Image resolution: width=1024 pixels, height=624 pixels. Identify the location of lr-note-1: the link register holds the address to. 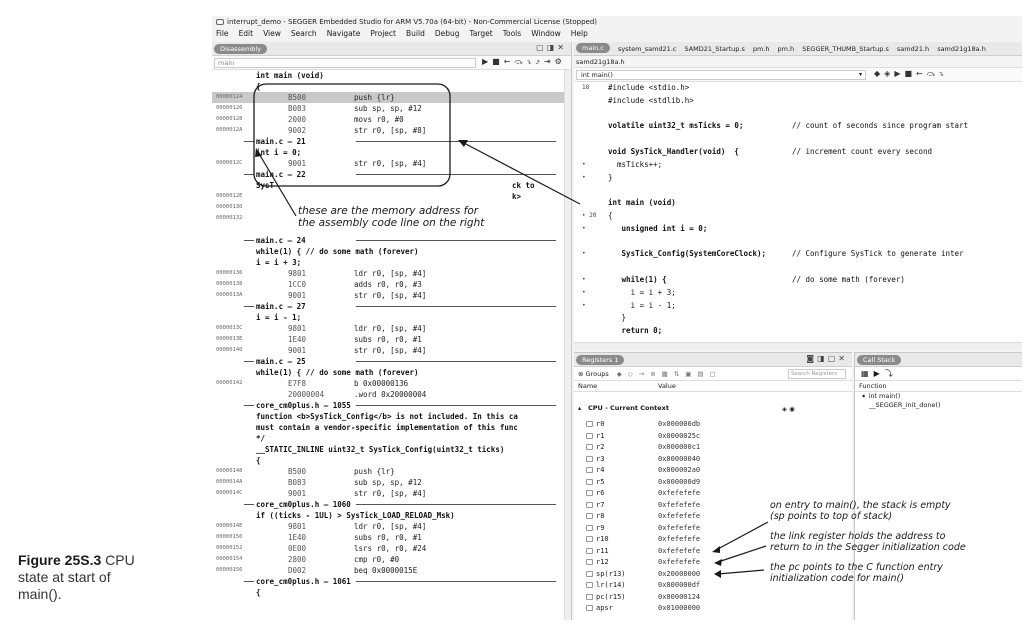
(857, 536).